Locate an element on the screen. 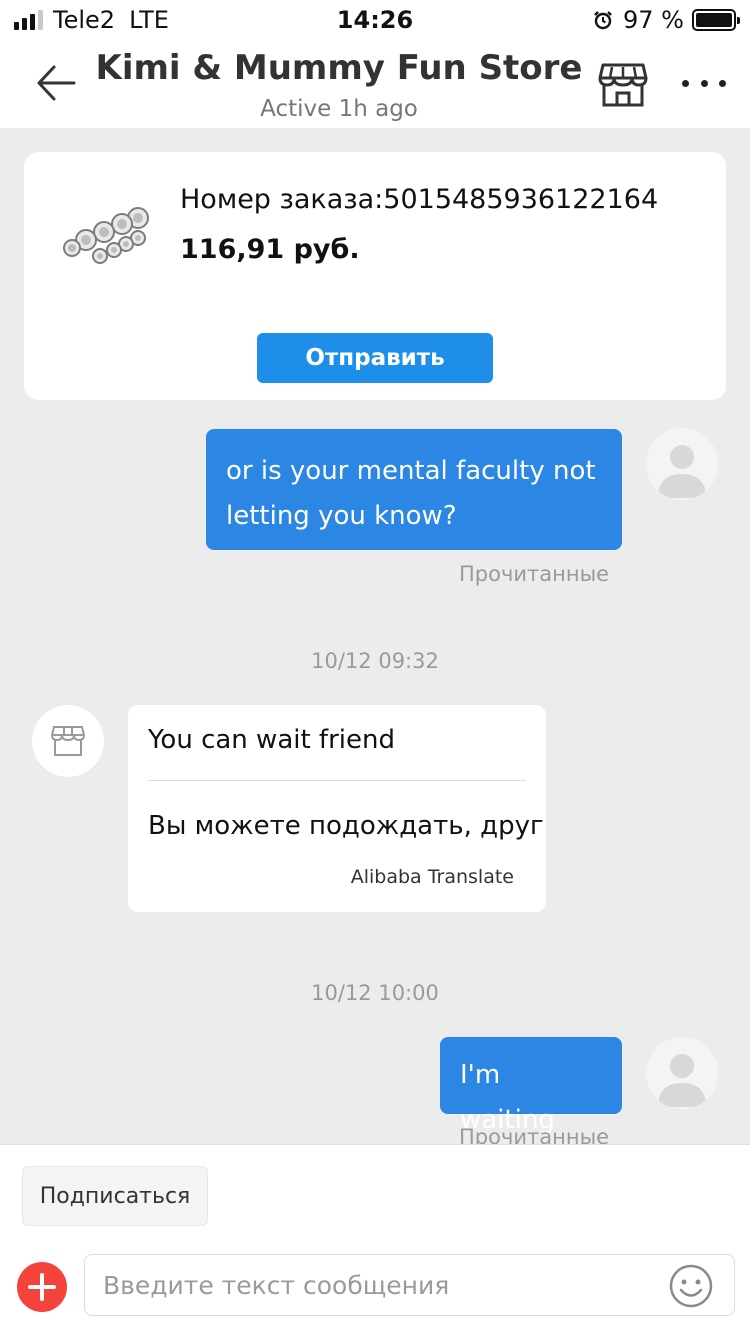 Image resolution: width=750 pixels, height=1334 pixels. battery-percent: 97 % is located at coordinates (653, 20).